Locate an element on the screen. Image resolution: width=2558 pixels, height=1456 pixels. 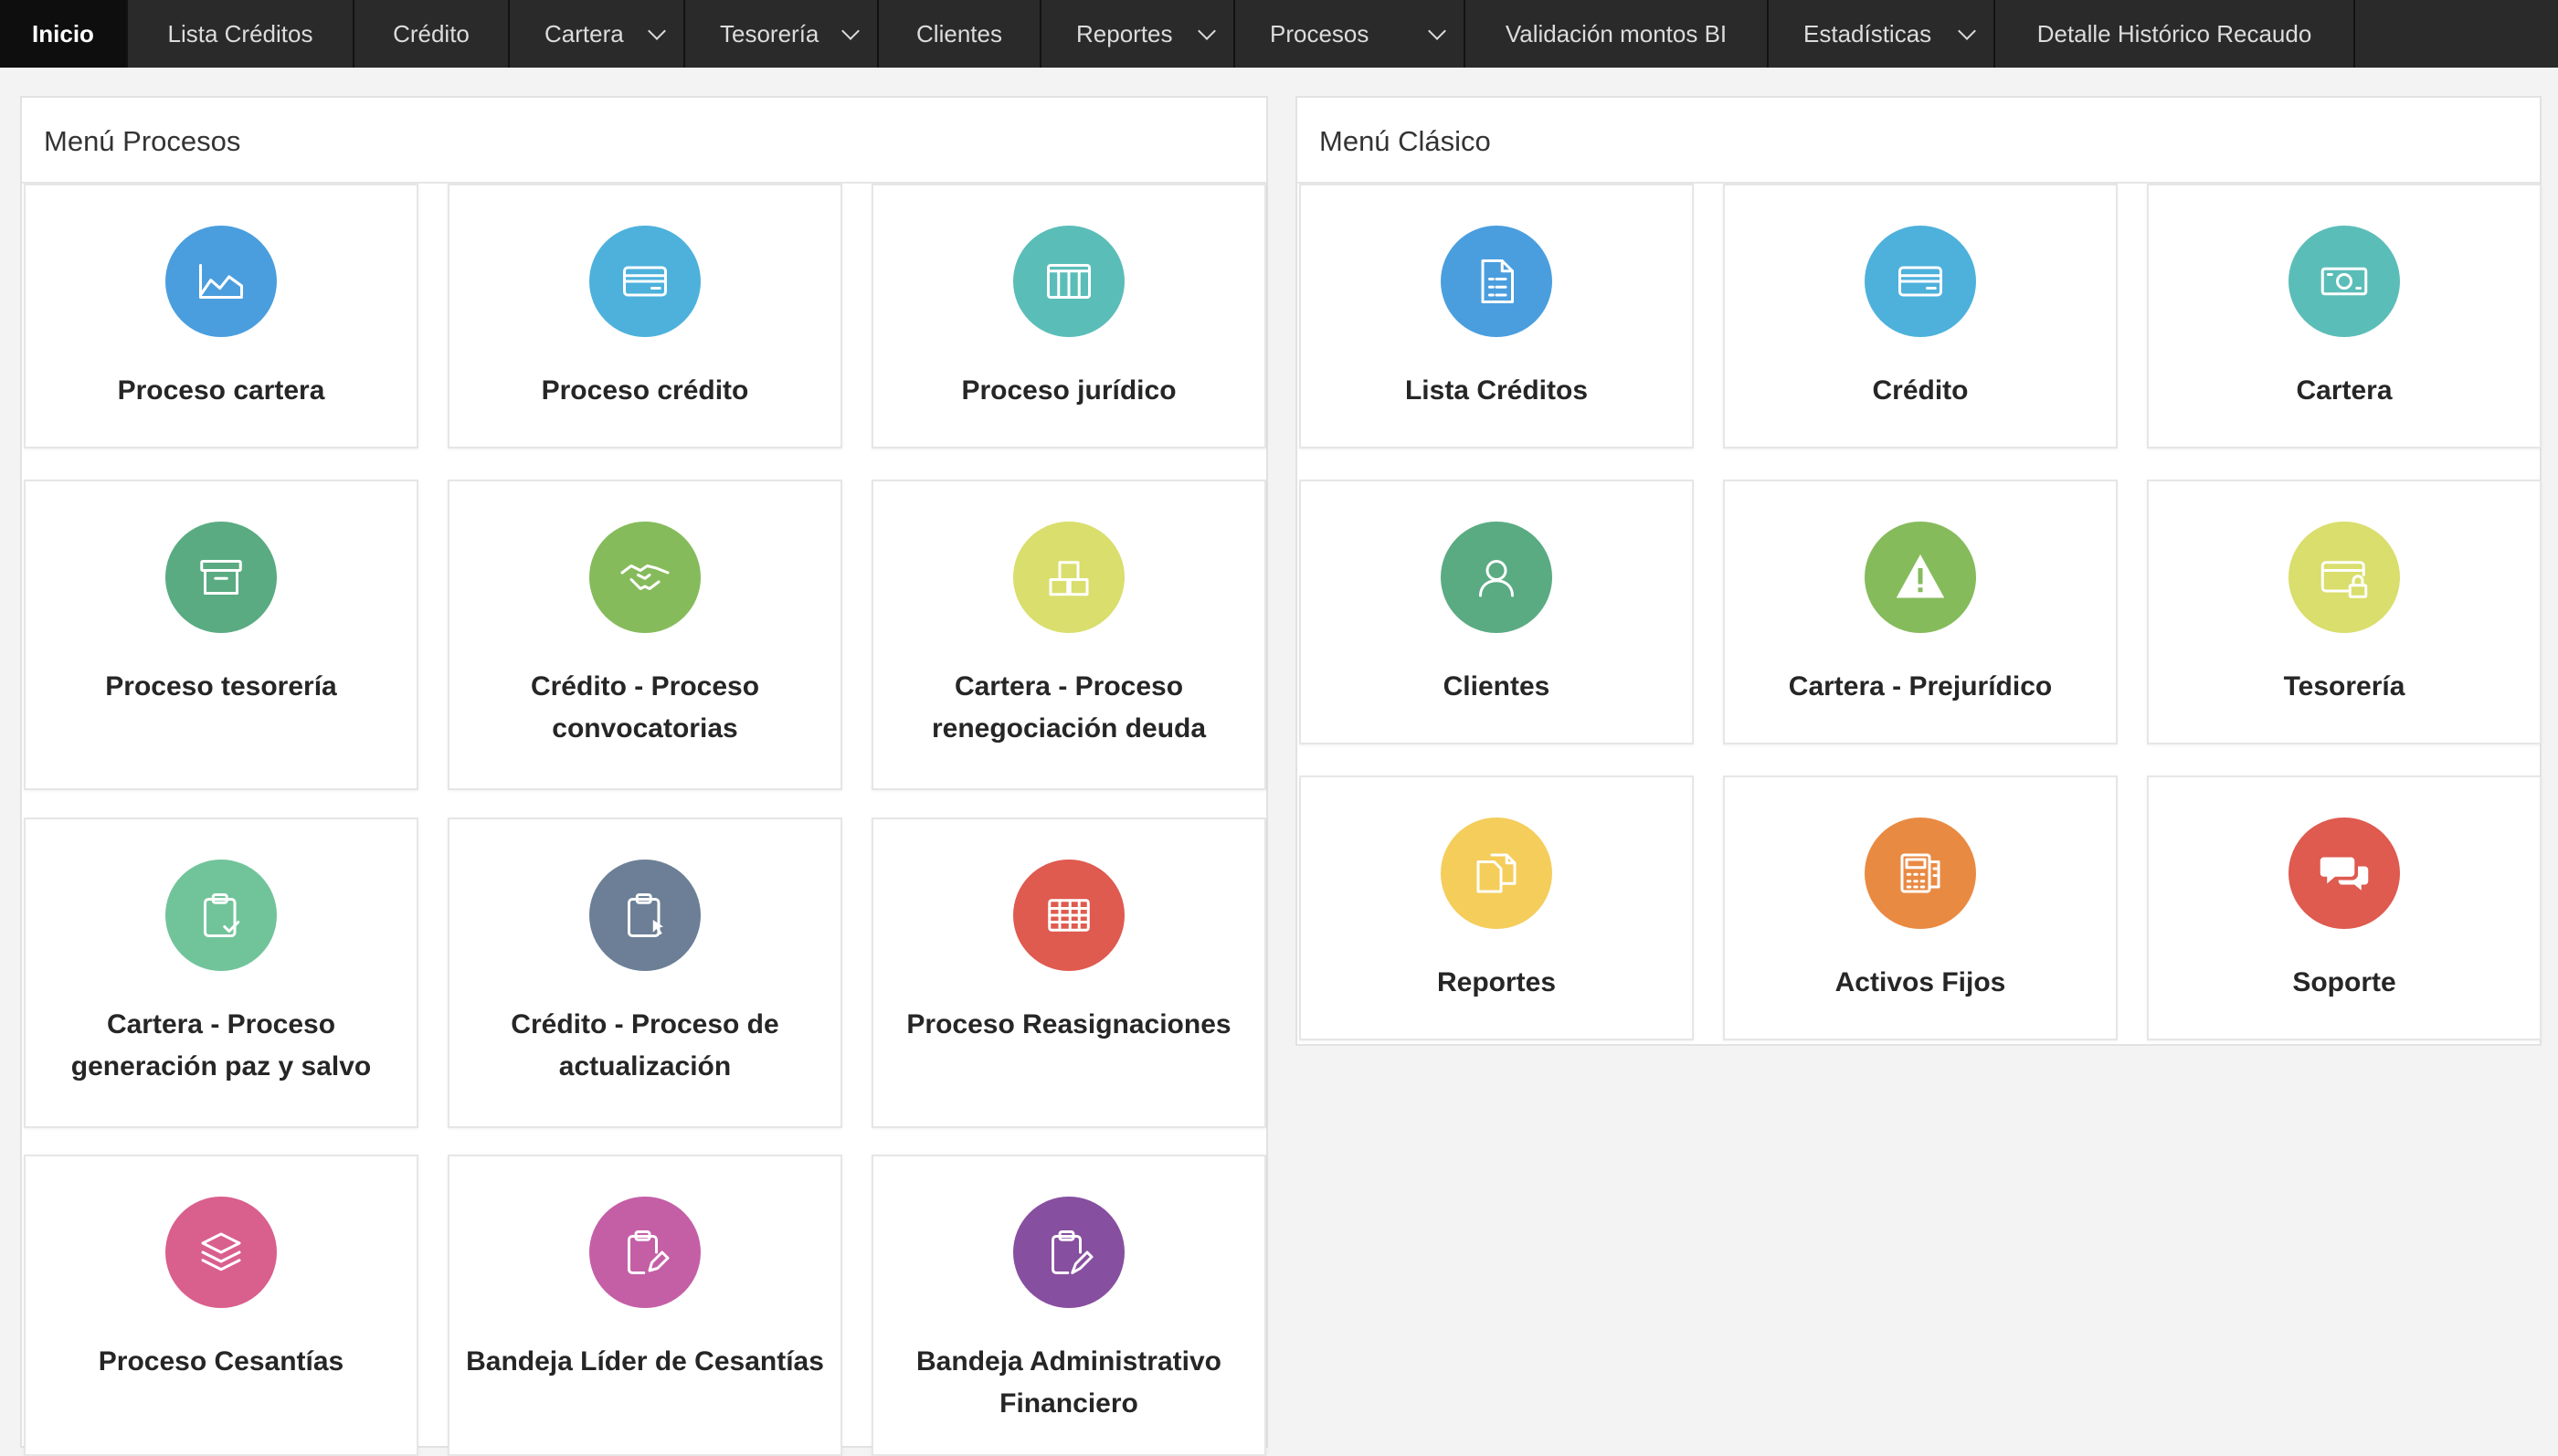
procesos-tile-columns: Proceso jurídico is located at coordinates (1069, 316).